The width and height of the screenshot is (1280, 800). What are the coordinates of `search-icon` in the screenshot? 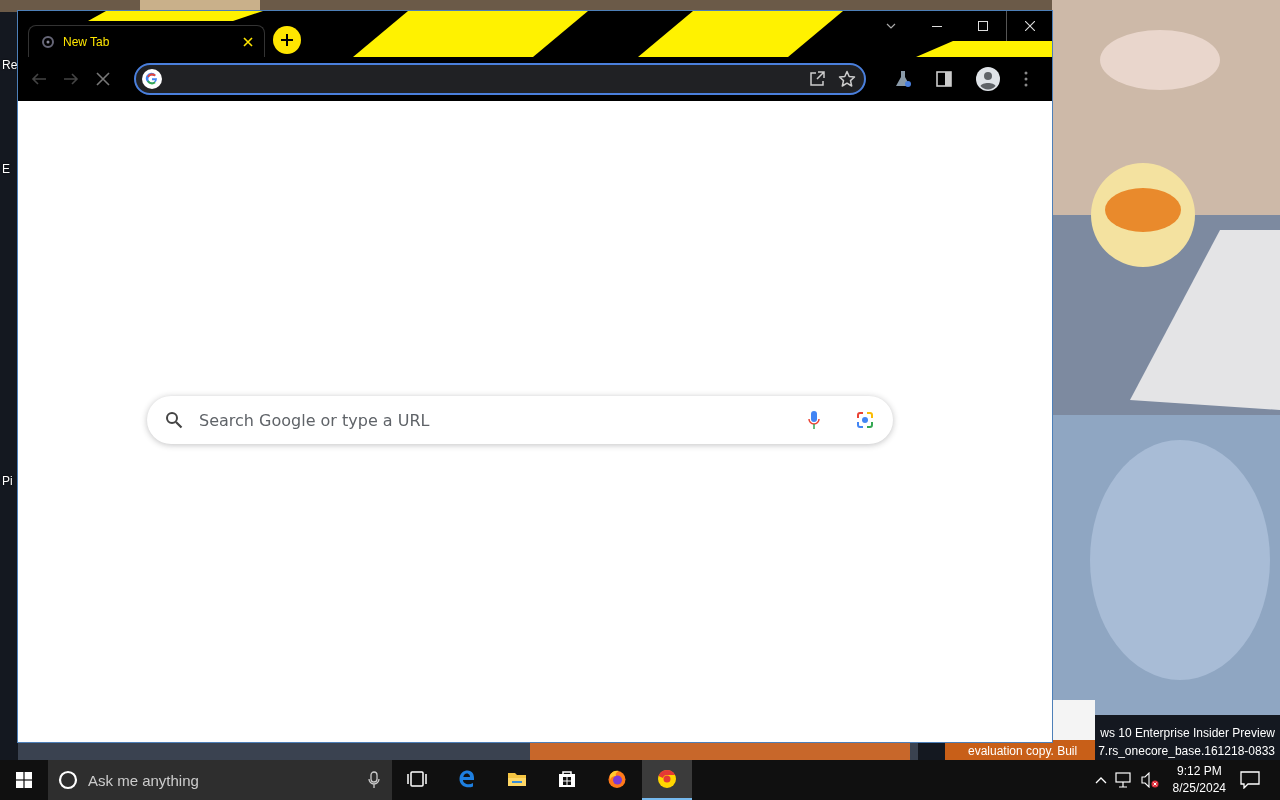 It's located at (174, 420).